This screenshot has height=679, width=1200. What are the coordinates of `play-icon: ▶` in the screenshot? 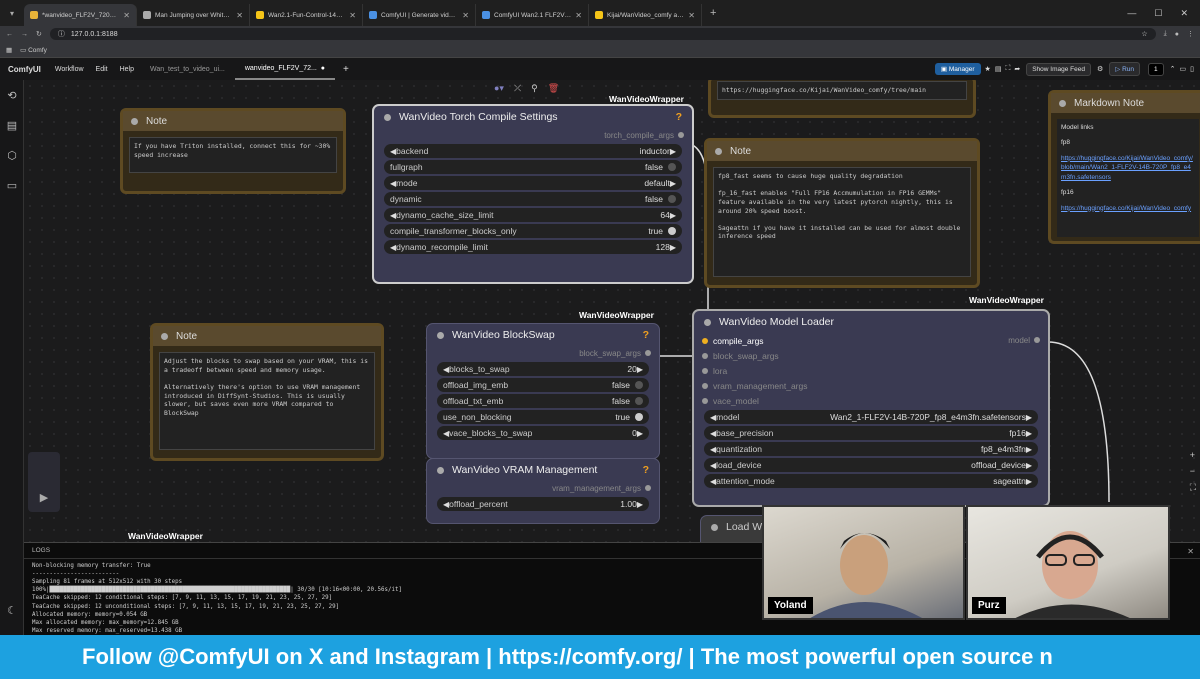 It's located at (44, 497).